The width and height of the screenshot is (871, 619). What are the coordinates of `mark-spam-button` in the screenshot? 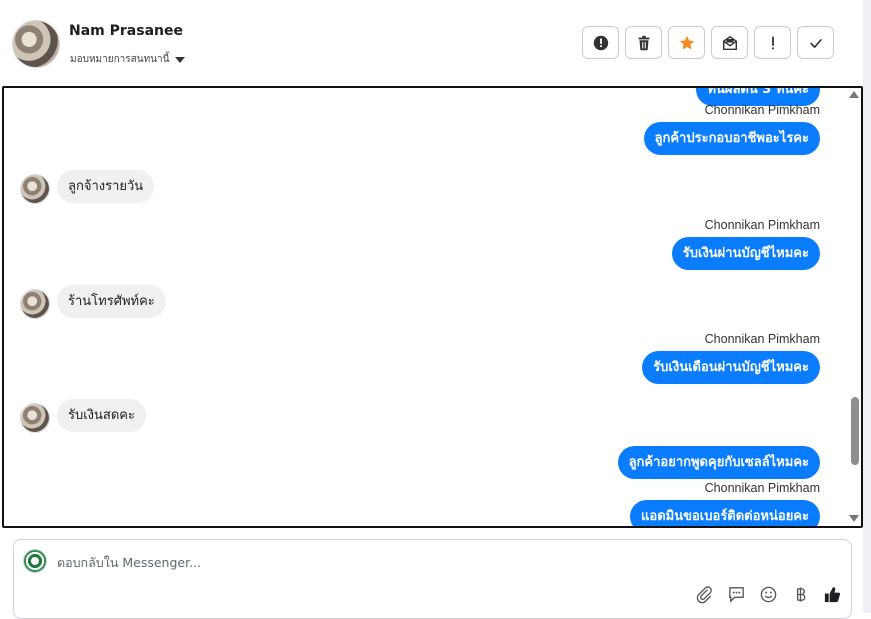 It's located at (600, 42).